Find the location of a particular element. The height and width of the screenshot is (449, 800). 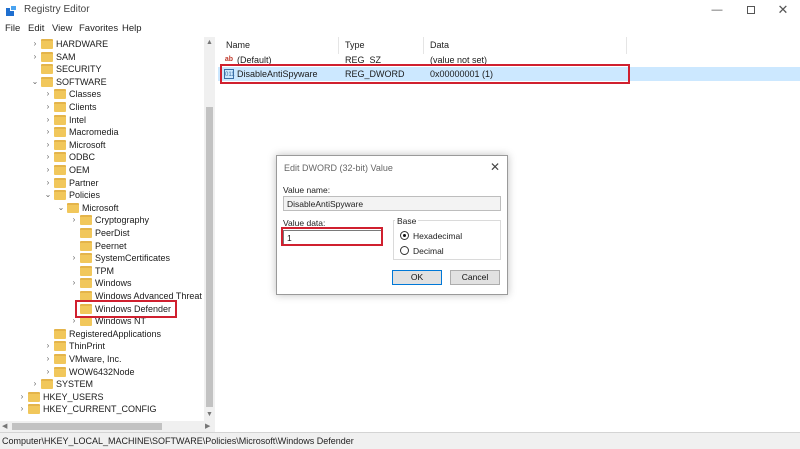

column-header-name: Name is located at coordinates (238, 45).